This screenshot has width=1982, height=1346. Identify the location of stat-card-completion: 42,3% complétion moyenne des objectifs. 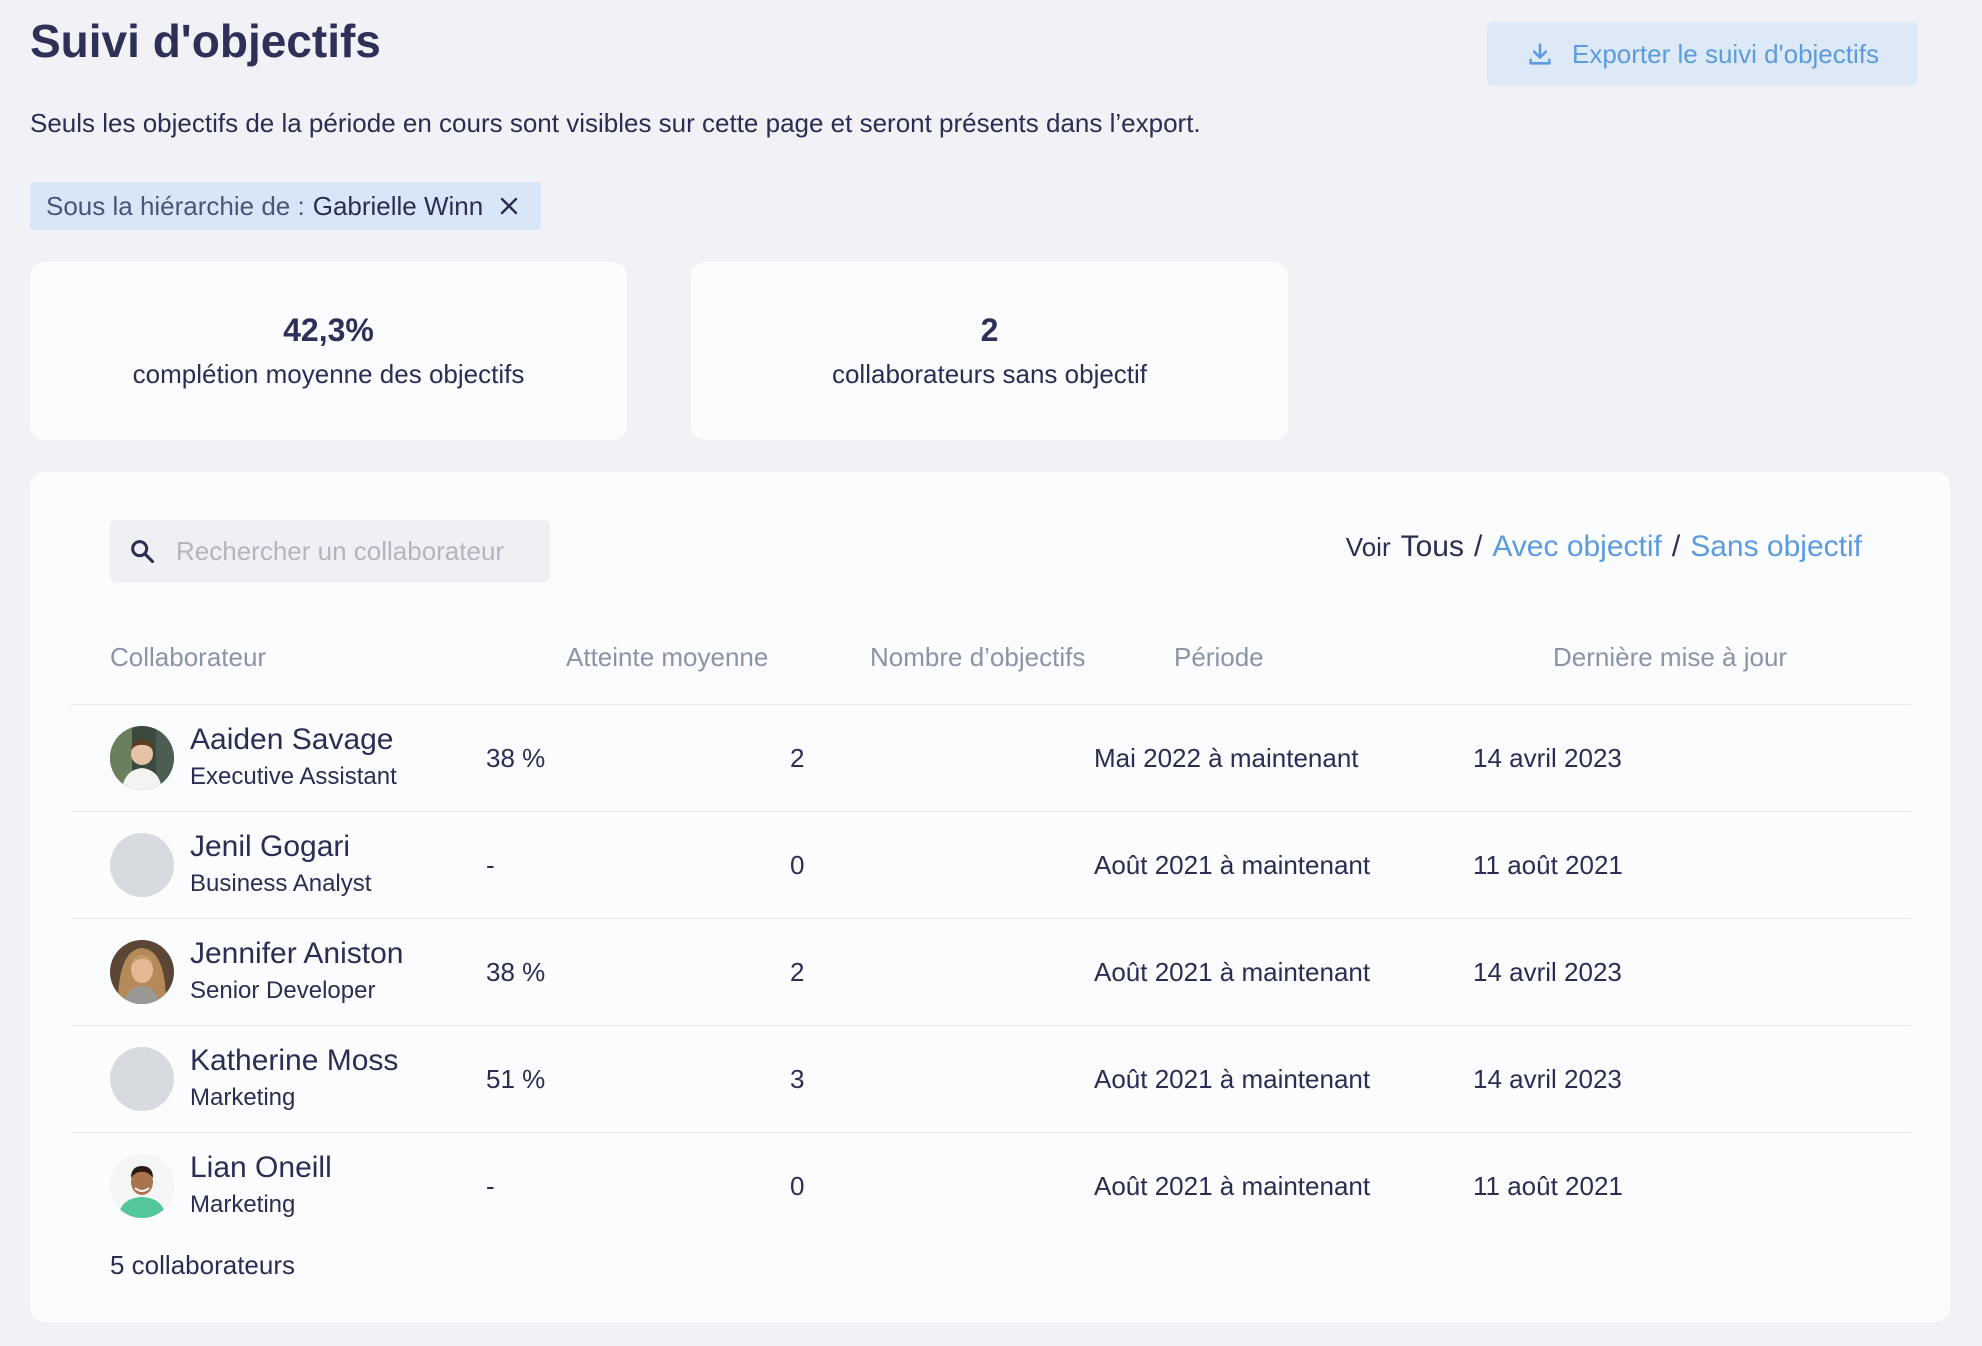
(328, 351).